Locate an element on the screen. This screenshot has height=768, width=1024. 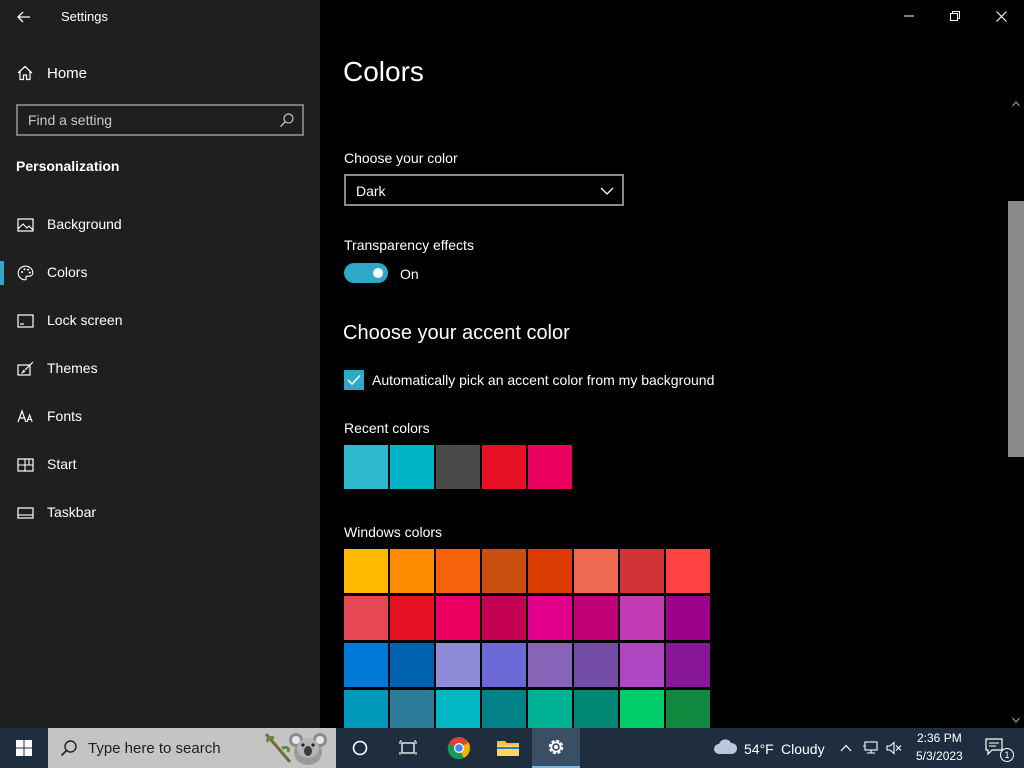
minimize-button is located at coordinates (909, 16).